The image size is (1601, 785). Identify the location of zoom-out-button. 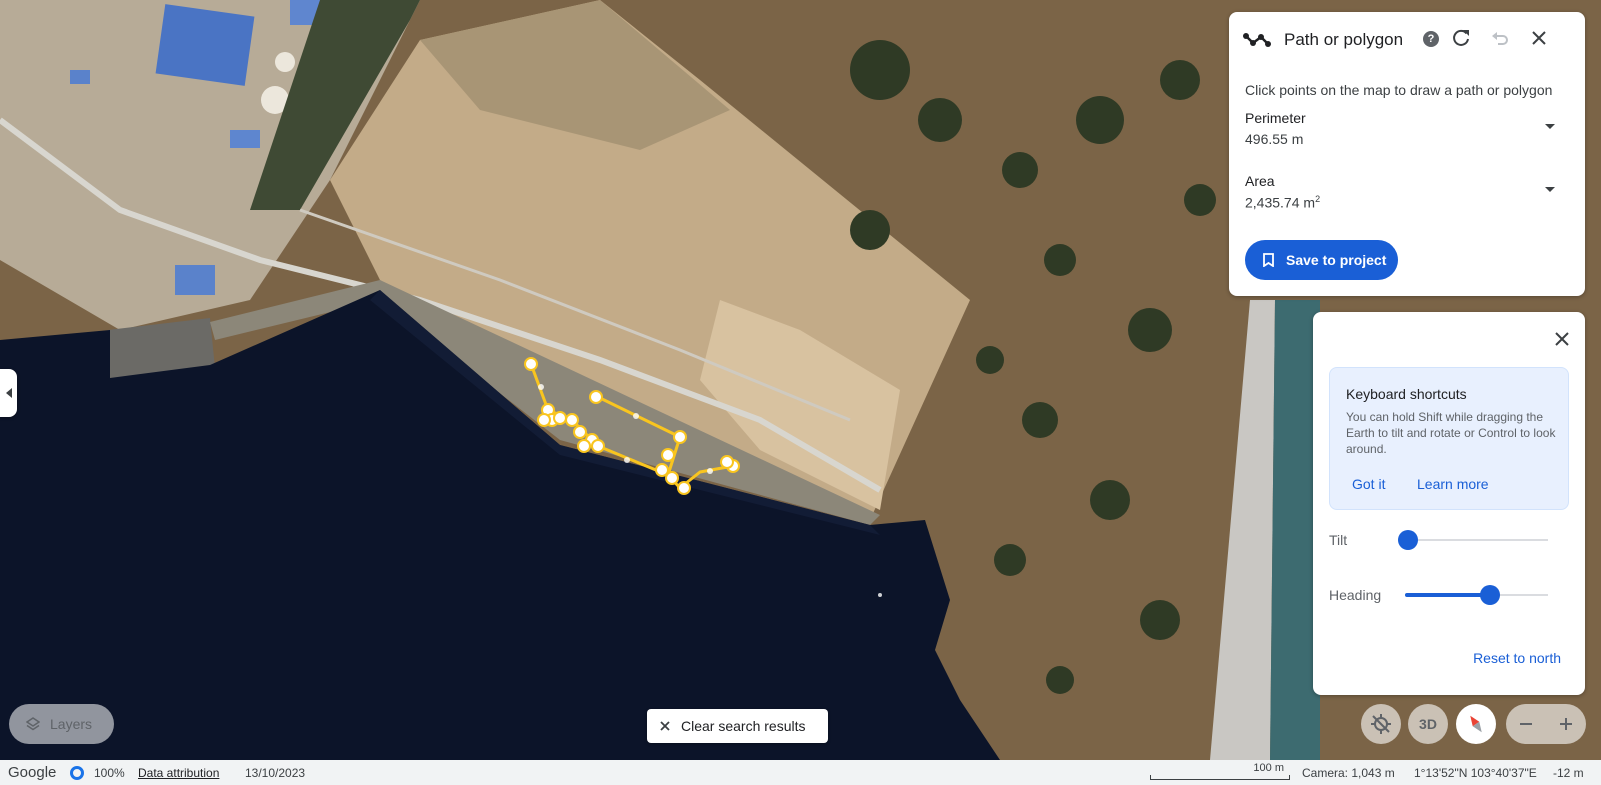
(1526, 724).